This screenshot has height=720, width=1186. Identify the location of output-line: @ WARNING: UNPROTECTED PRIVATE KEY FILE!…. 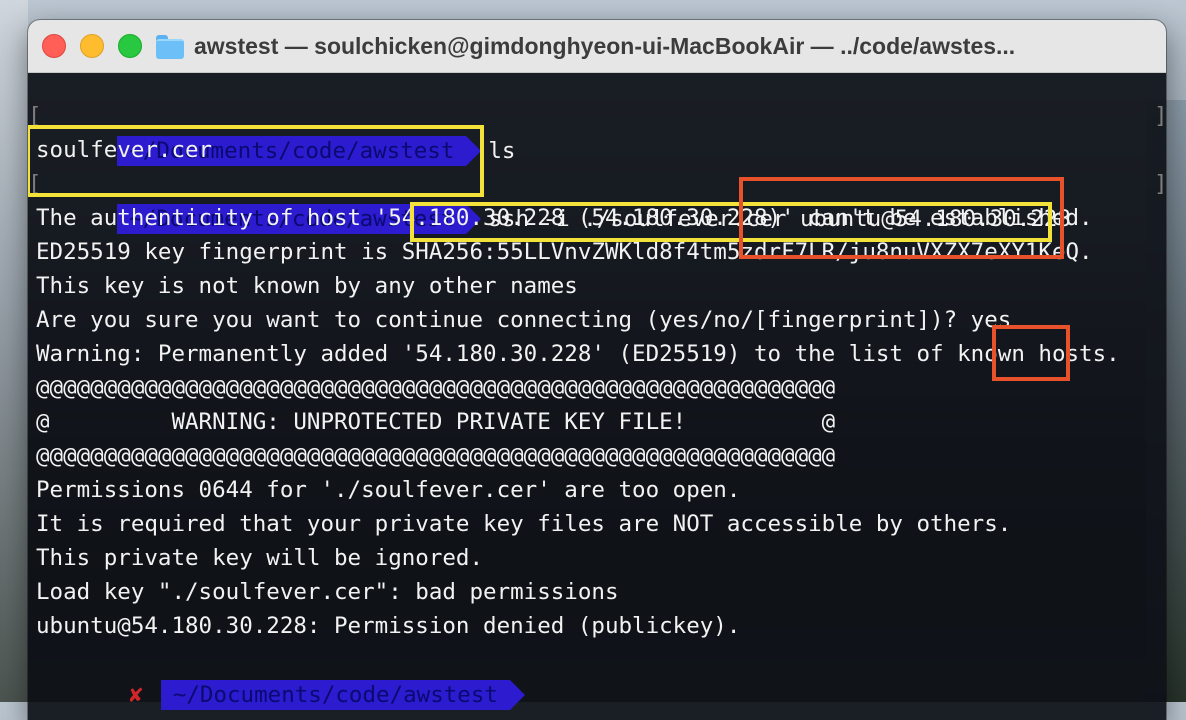
(436, 422).